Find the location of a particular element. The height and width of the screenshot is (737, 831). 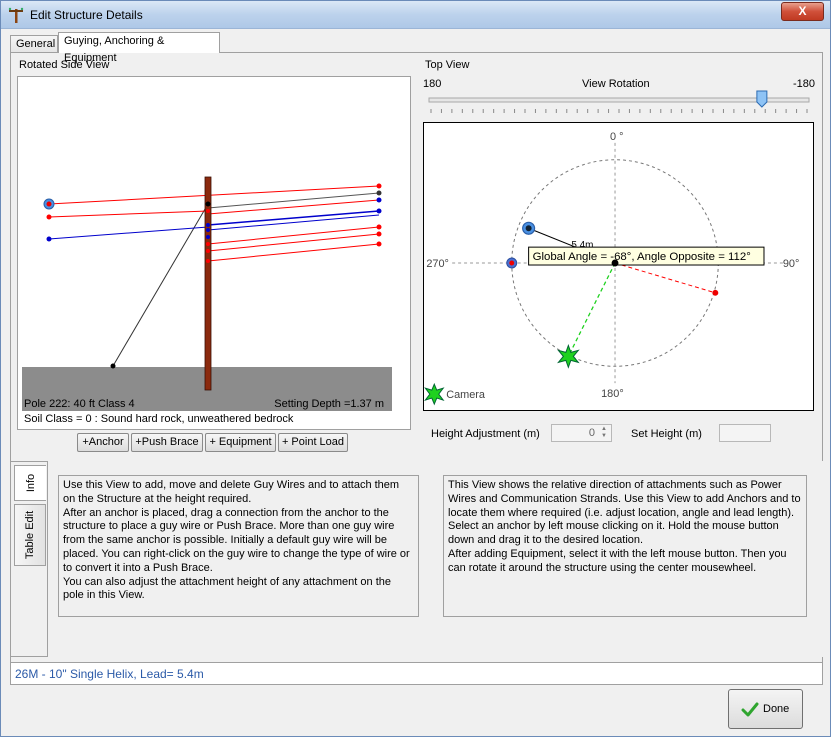

add-equipment-label: + Equipment is located at coordinates (240, 442).